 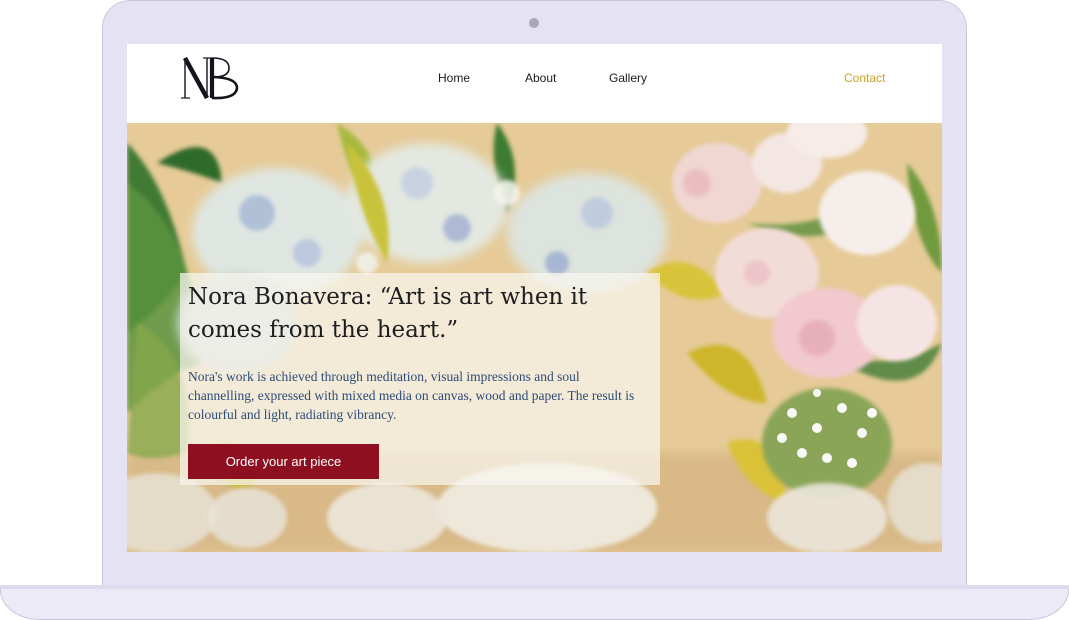 What do you see at coordinates (534, 23) in the screenshot?
I see `webcam-icon` at bounding box center [534, 23].